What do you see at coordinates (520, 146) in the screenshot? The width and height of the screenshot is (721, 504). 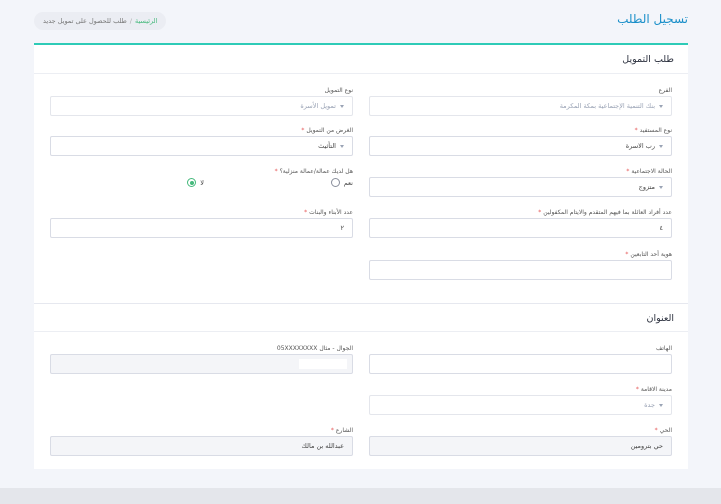 I see `beneficiary-type-select: رب الاسرة` at bounding box center [520, 146].